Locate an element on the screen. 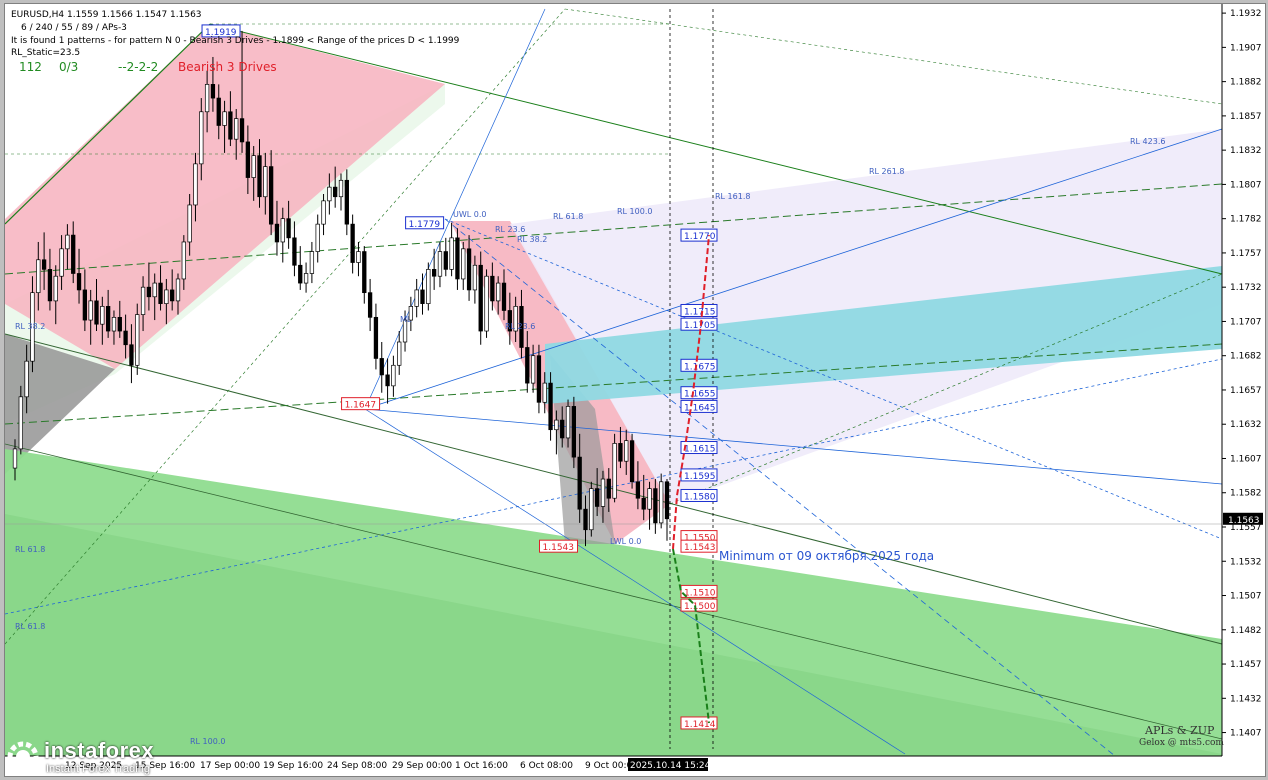 The width and height of the screenshot is (1268, 780). pattern-point-label: 1.1647 is located at coordinates (361, 406).